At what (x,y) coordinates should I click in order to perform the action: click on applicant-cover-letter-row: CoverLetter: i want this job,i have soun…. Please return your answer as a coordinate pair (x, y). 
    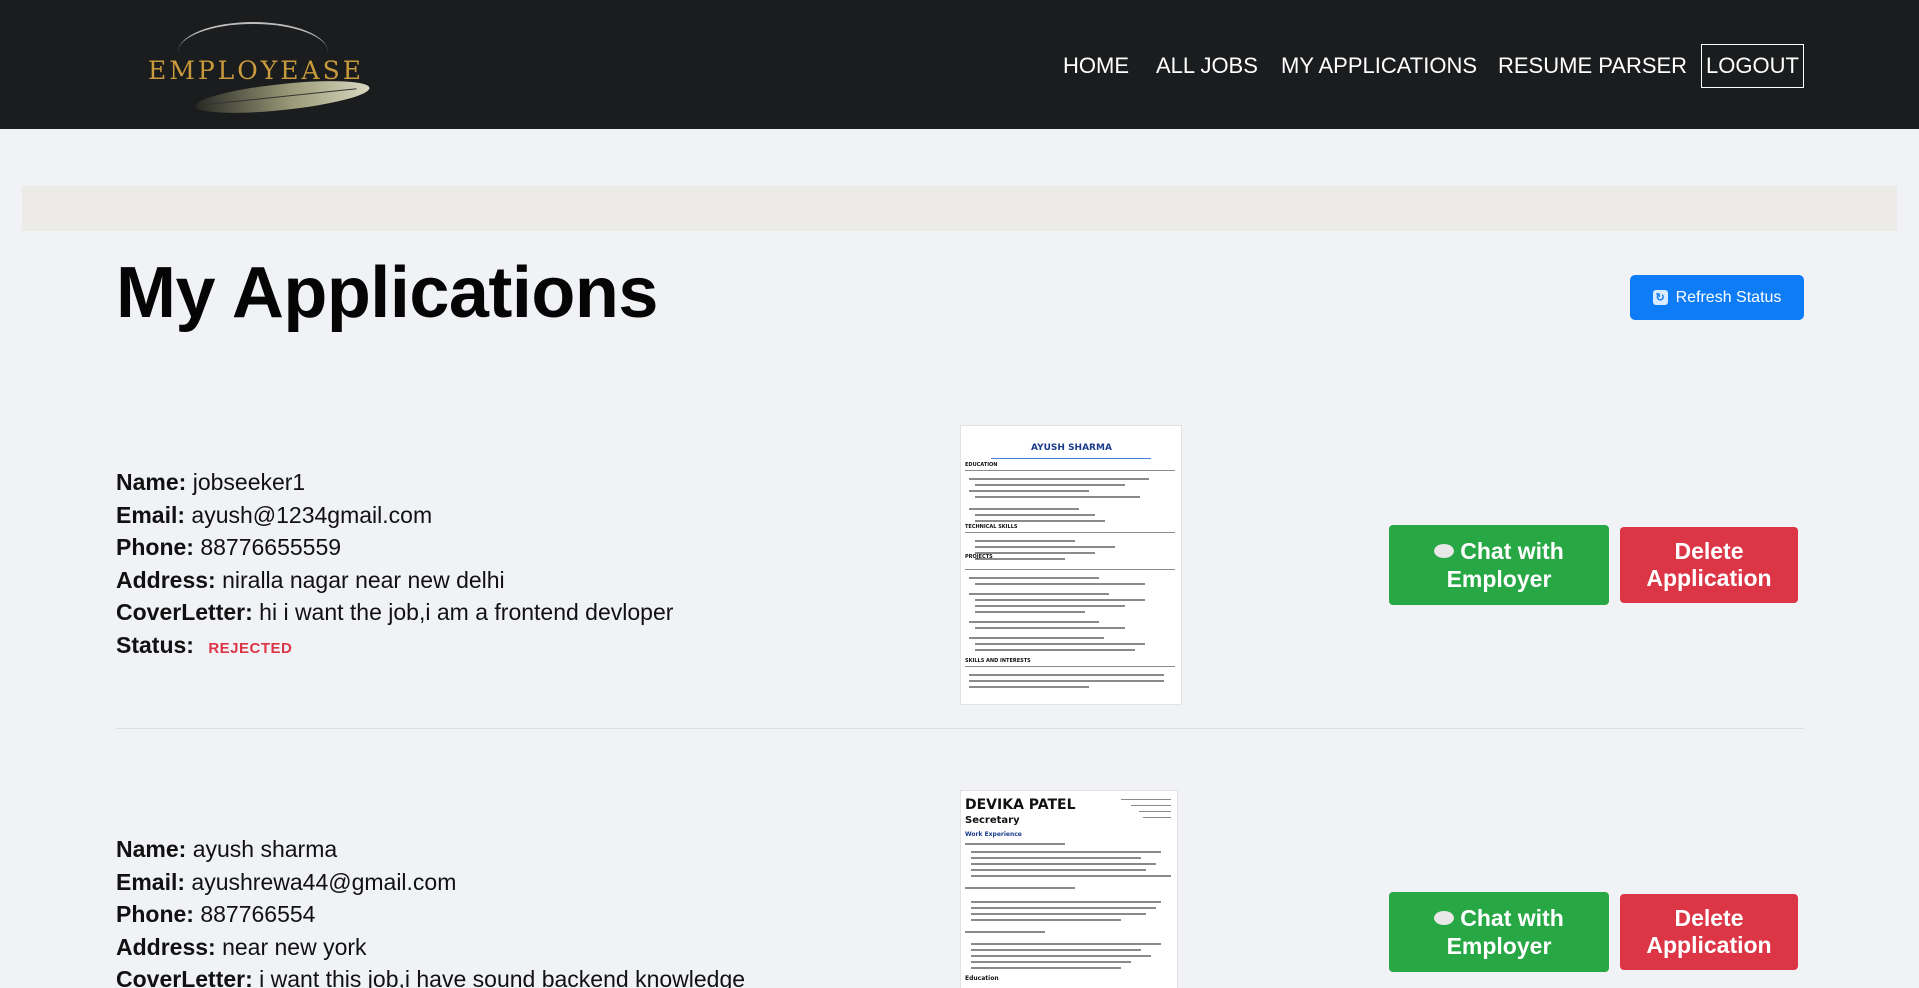
    Looking at the image, I should click on (430, 975).